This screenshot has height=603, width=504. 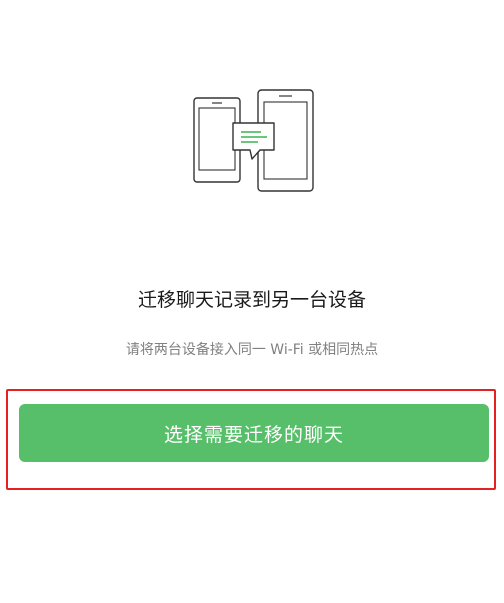 I want to click on subtitle-instruction: 请将两台设备接入同一 Wi-Fi 或相同热点, so click(x=252, y=350).